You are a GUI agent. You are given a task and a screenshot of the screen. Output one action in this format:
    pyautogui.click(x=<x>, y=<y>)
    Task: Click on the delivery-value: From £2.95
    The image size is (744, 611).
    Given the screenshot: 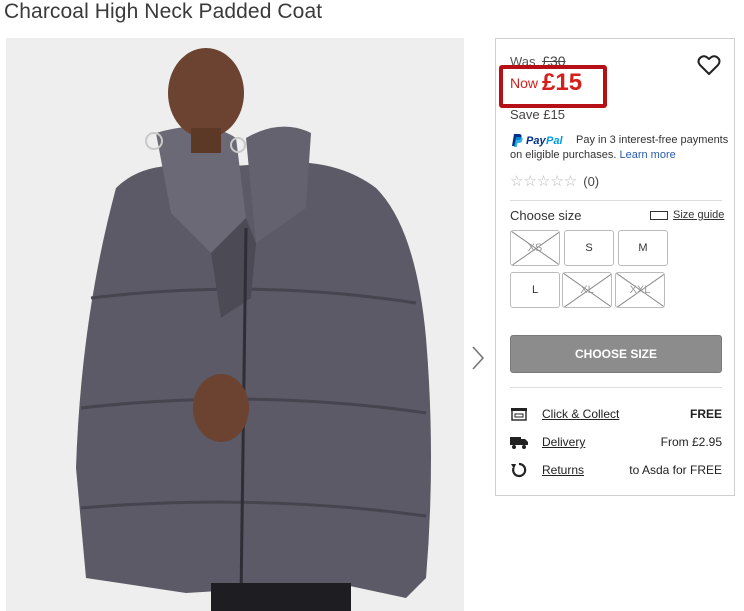 What is the action you would take?
    pyautogui.click(x=691, y=442)
    